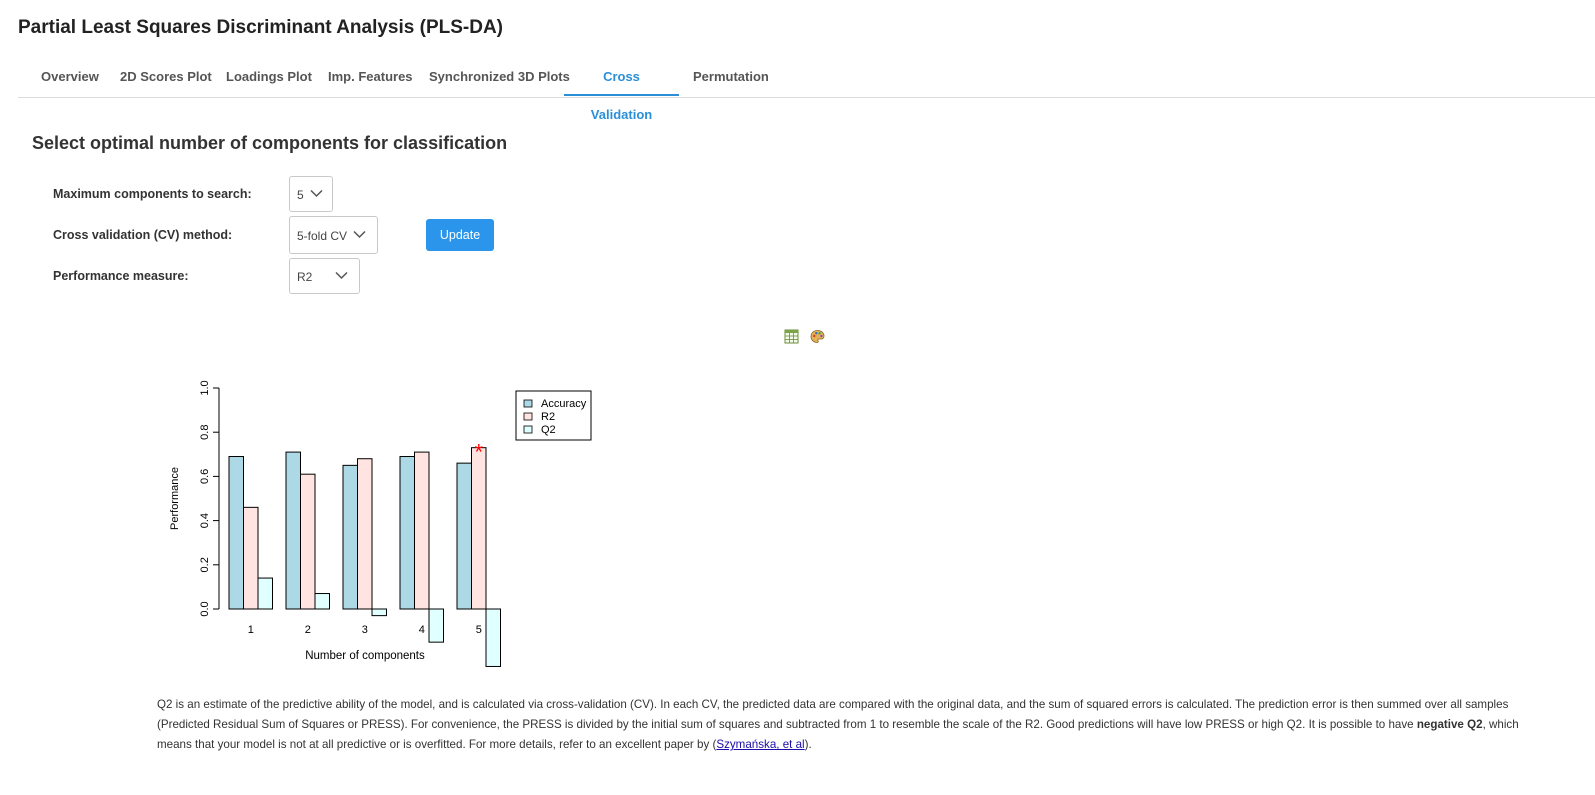 The image size is (1595, 795). I want to click on table-icon, so click(791, 336).